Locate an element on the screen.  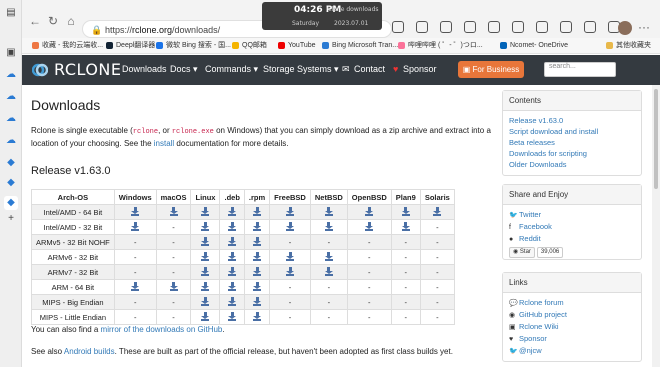
tab-icon: ▣ is located at coordinates (11, 53).